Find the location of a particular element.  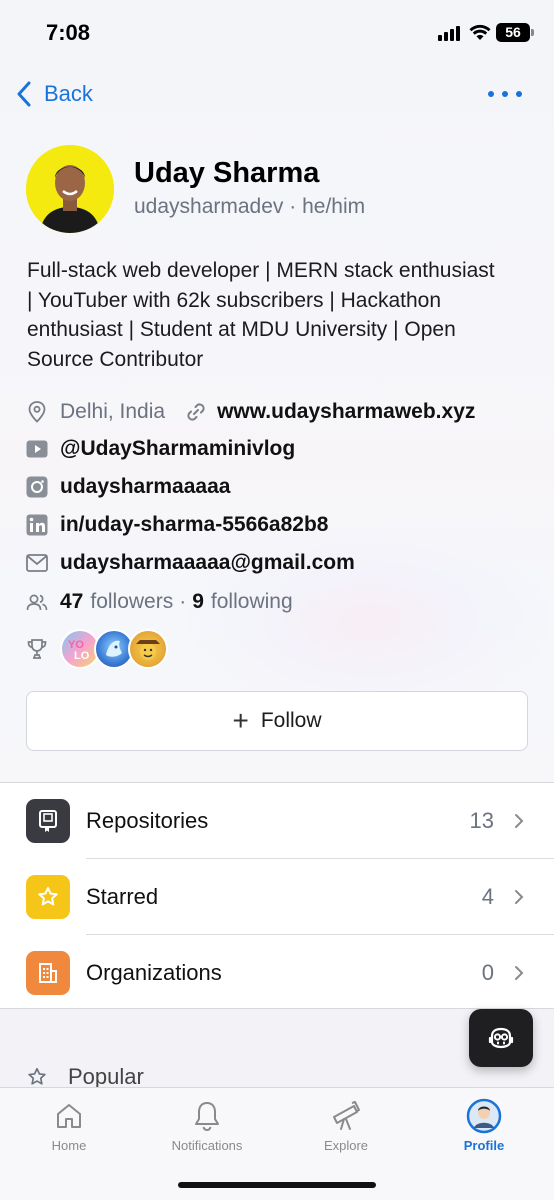

linkedin-icon is located at coordinates (37, 525).